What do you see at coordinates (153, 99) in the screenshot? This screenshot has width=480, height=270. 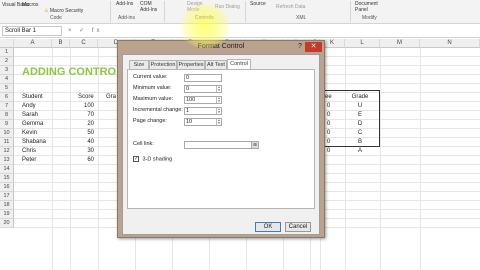 I see `maximum-value-label: Maximum value:` at bounding box center [153, 99].